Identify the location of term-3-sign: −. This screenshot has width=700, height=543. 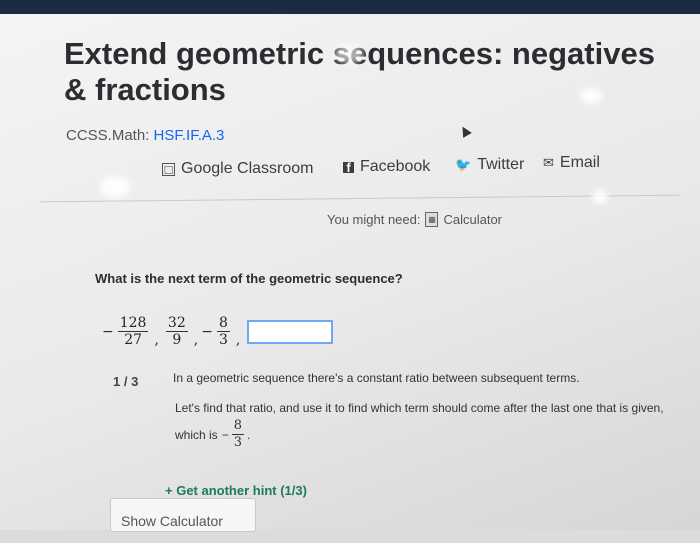
(207, 331).